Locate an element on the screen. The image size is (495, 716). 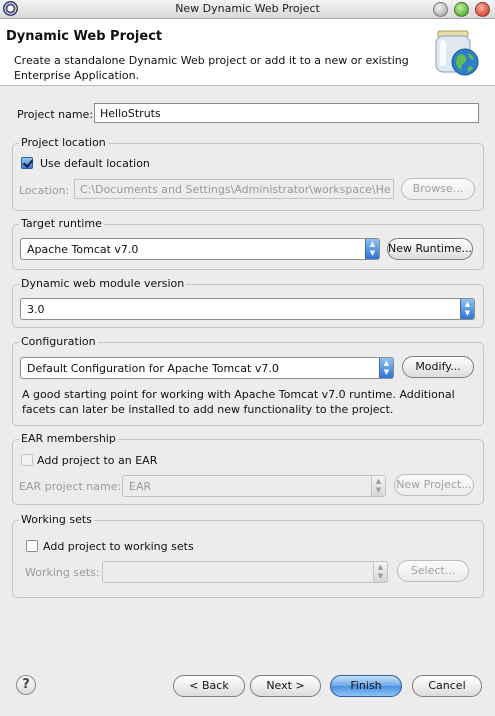
add-to-working-sets-label: Add project to working sets is located at coordinates (118, 546).